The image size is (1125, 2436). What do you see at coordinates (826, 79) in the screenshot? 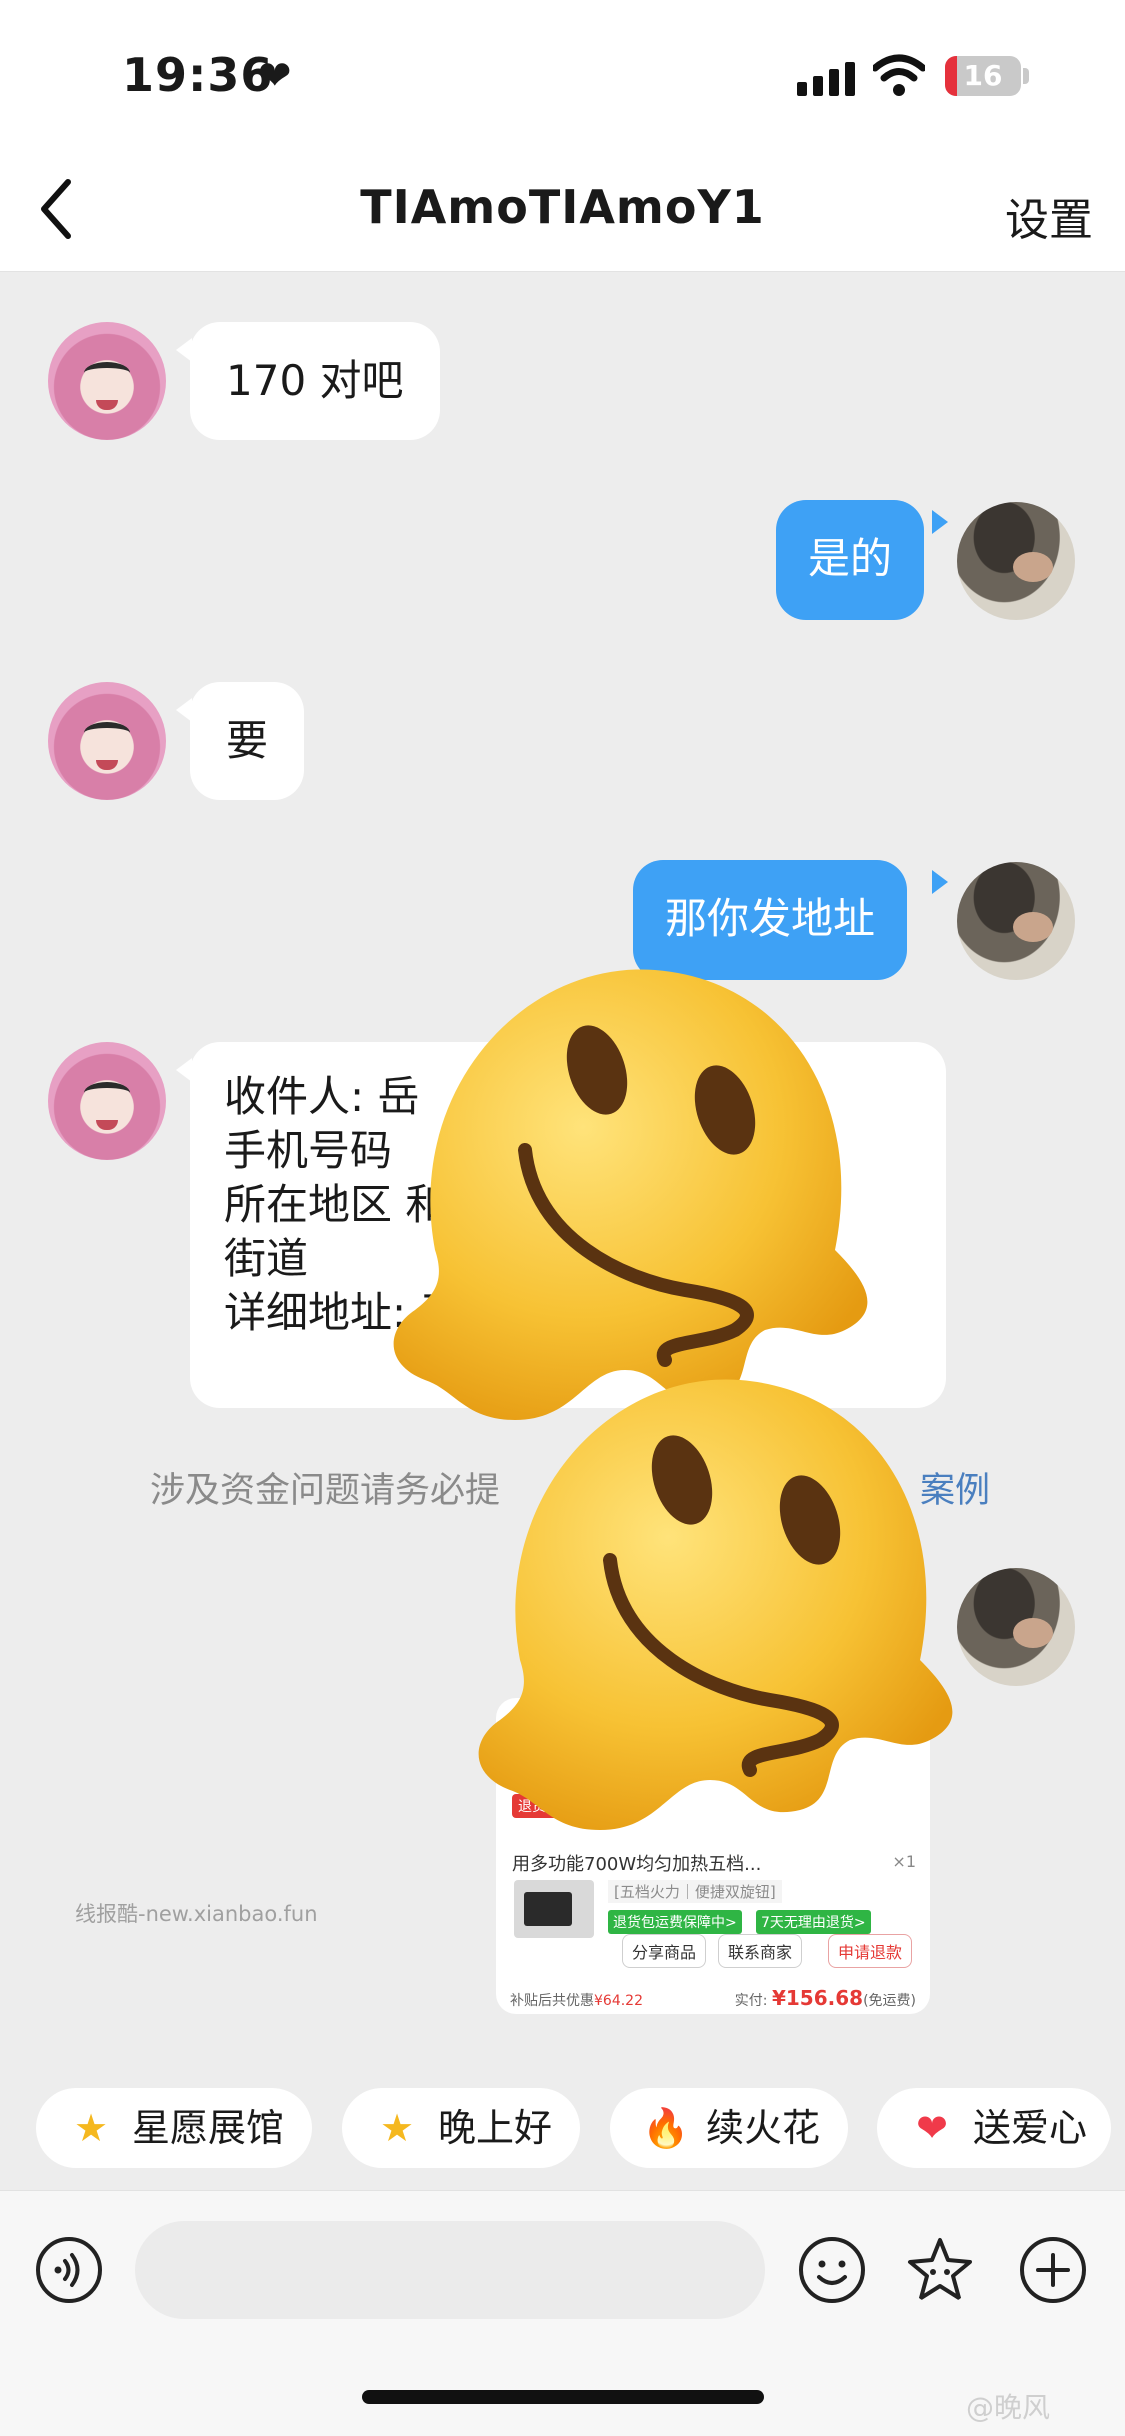
I see `signal-icon` at bounding box center [826, 79].